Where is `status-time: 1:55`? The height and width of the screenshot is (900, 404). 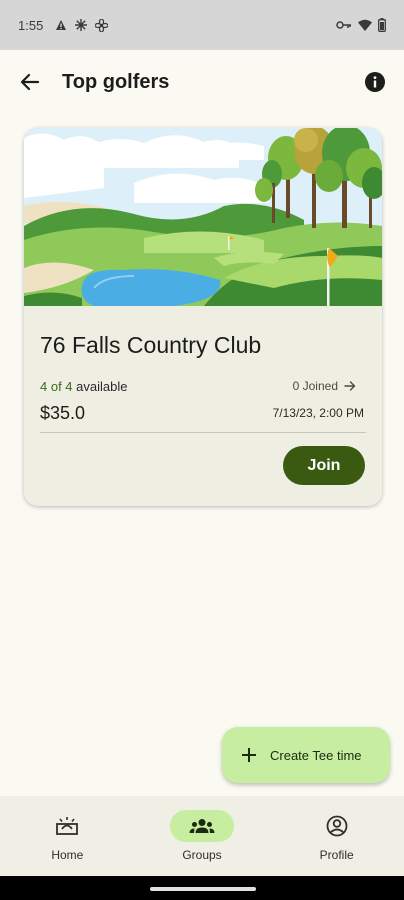 status-time: 1:55 is located at coordinates (31, 25).